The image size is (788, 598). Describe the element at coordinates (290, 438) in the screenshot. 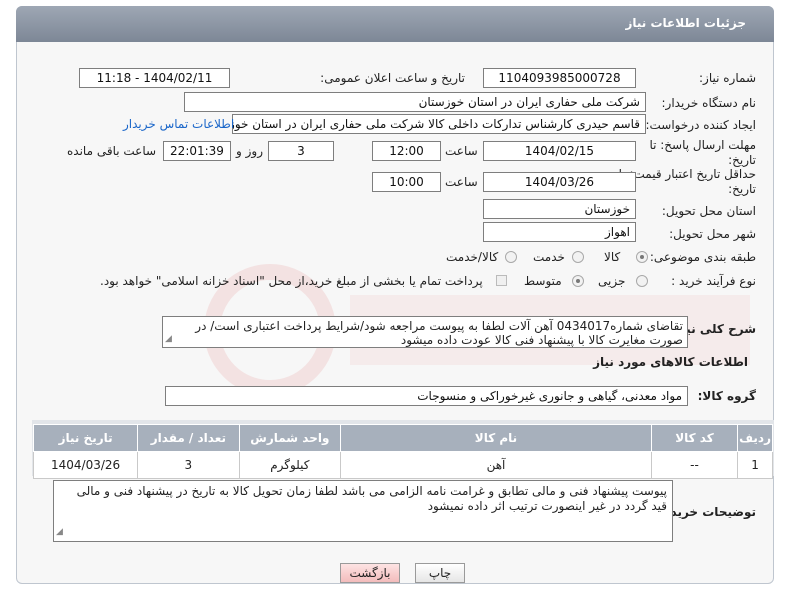

I see `col-unit-header: واحد شمارش` at that location.